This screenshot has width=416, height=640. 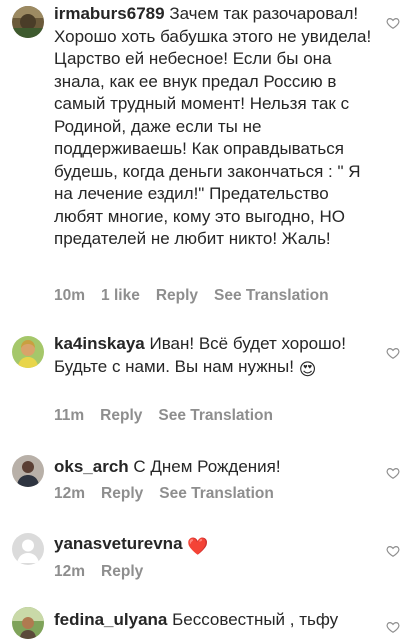 What do you see at coordinates (98, 572) in the screenshot?
I see `comment-meta: 12m Reply` at bounding box center [98, 572].